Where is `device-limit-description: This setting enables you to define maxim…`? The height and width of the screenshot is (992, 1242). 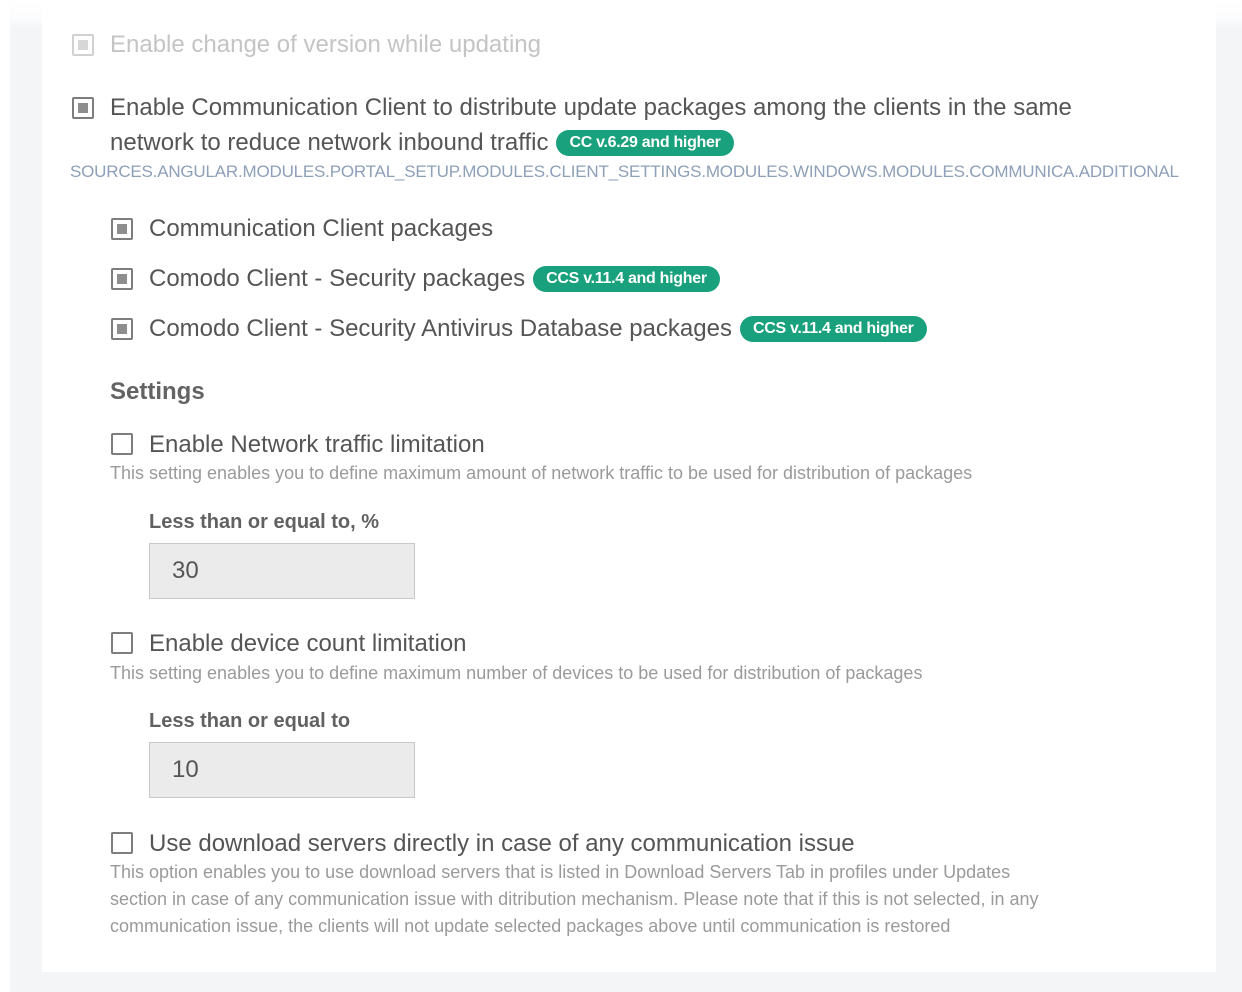
device-limit-description: This setting enables you to define maxim… is located at coordinates (516, 673).